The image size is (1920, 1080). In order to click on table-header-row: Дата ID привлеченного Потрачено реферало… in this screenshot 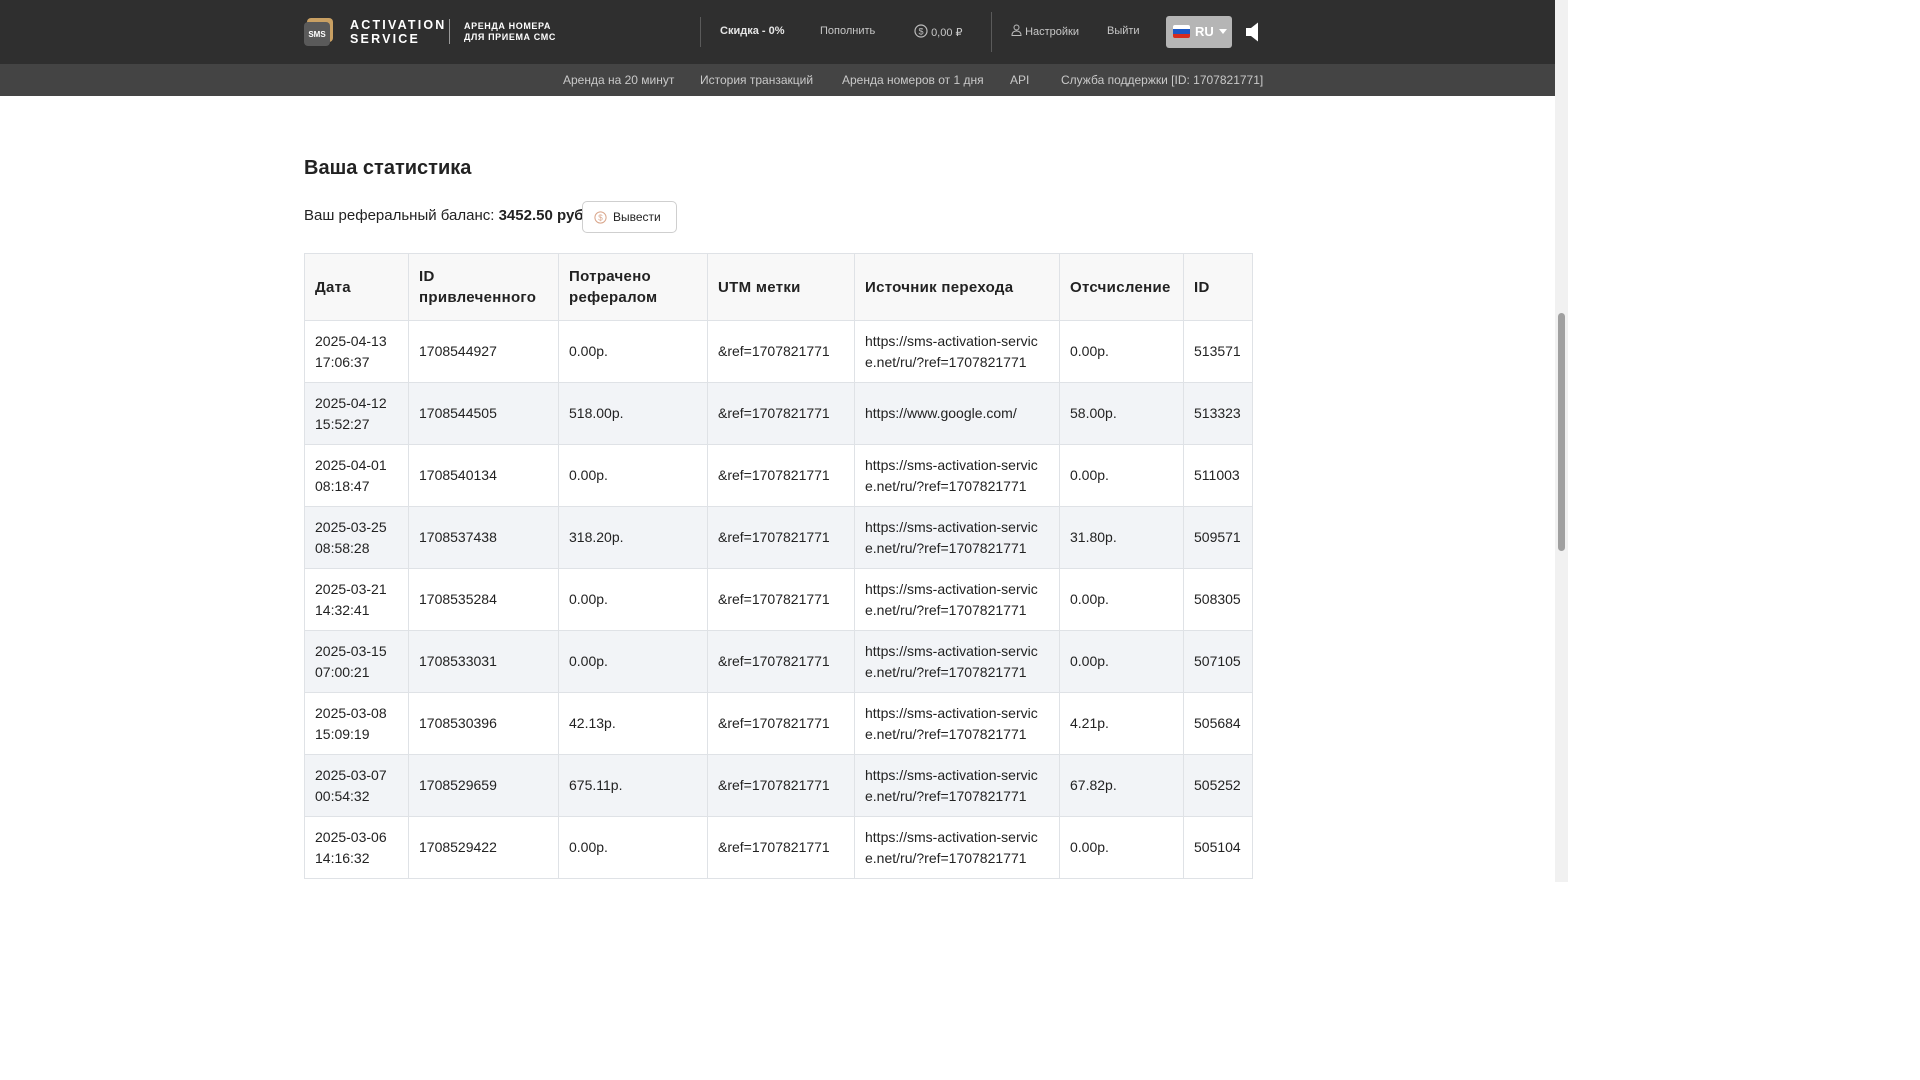, I will do `click(778, 287)`.